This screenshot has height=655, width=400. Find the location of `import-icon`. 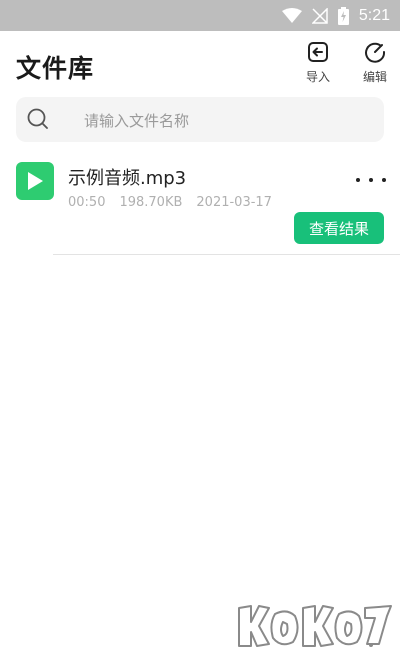

import-icon is located at coordinates (318, 52).